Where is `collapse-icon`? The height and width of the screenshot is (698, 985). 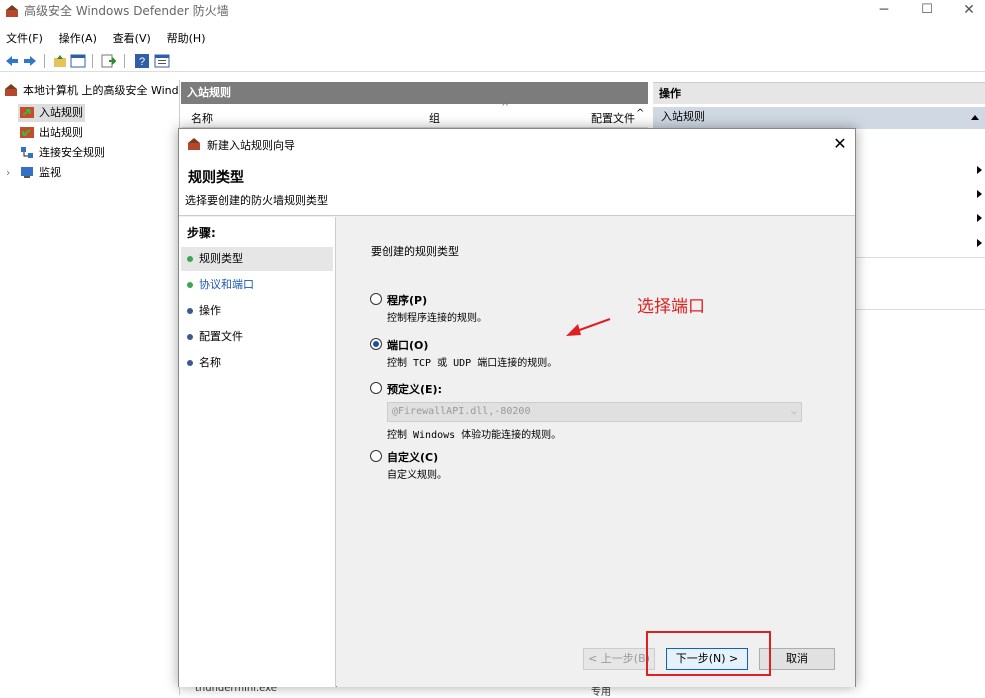
collapse-icon is located at coordinates (975, 117).